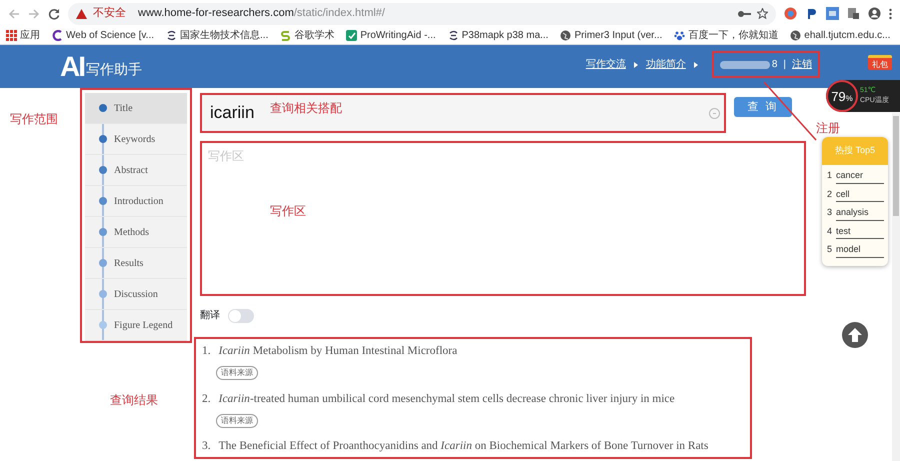 The image size is (900, 461). What do you see at coordinates (666, 64) in the screenshot?
I see `nav-link: 功能简介` at bounding box center [666, 64].